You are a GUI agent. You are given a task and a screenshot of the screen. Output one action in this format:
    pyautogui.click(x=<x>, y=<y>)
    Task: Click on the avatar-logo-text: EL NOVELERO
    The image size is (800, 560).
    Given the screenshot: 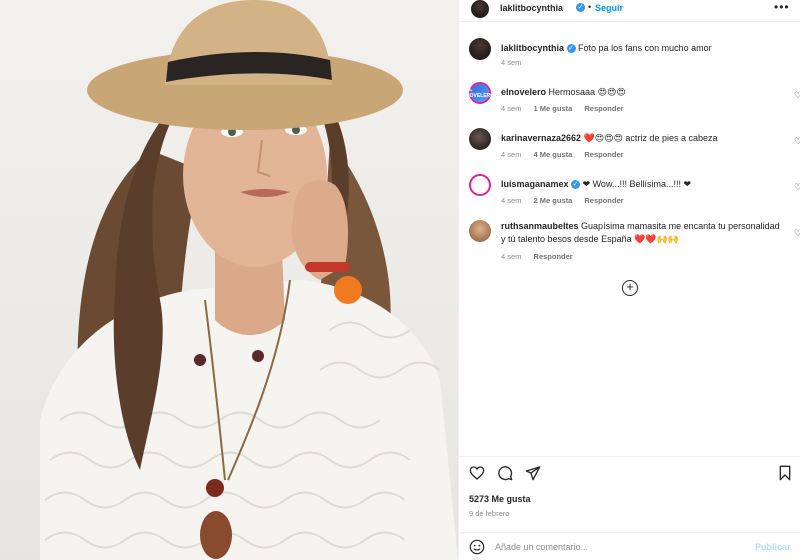 What is the action you would take?
    pyautogui.click(x=480, y=93)
    